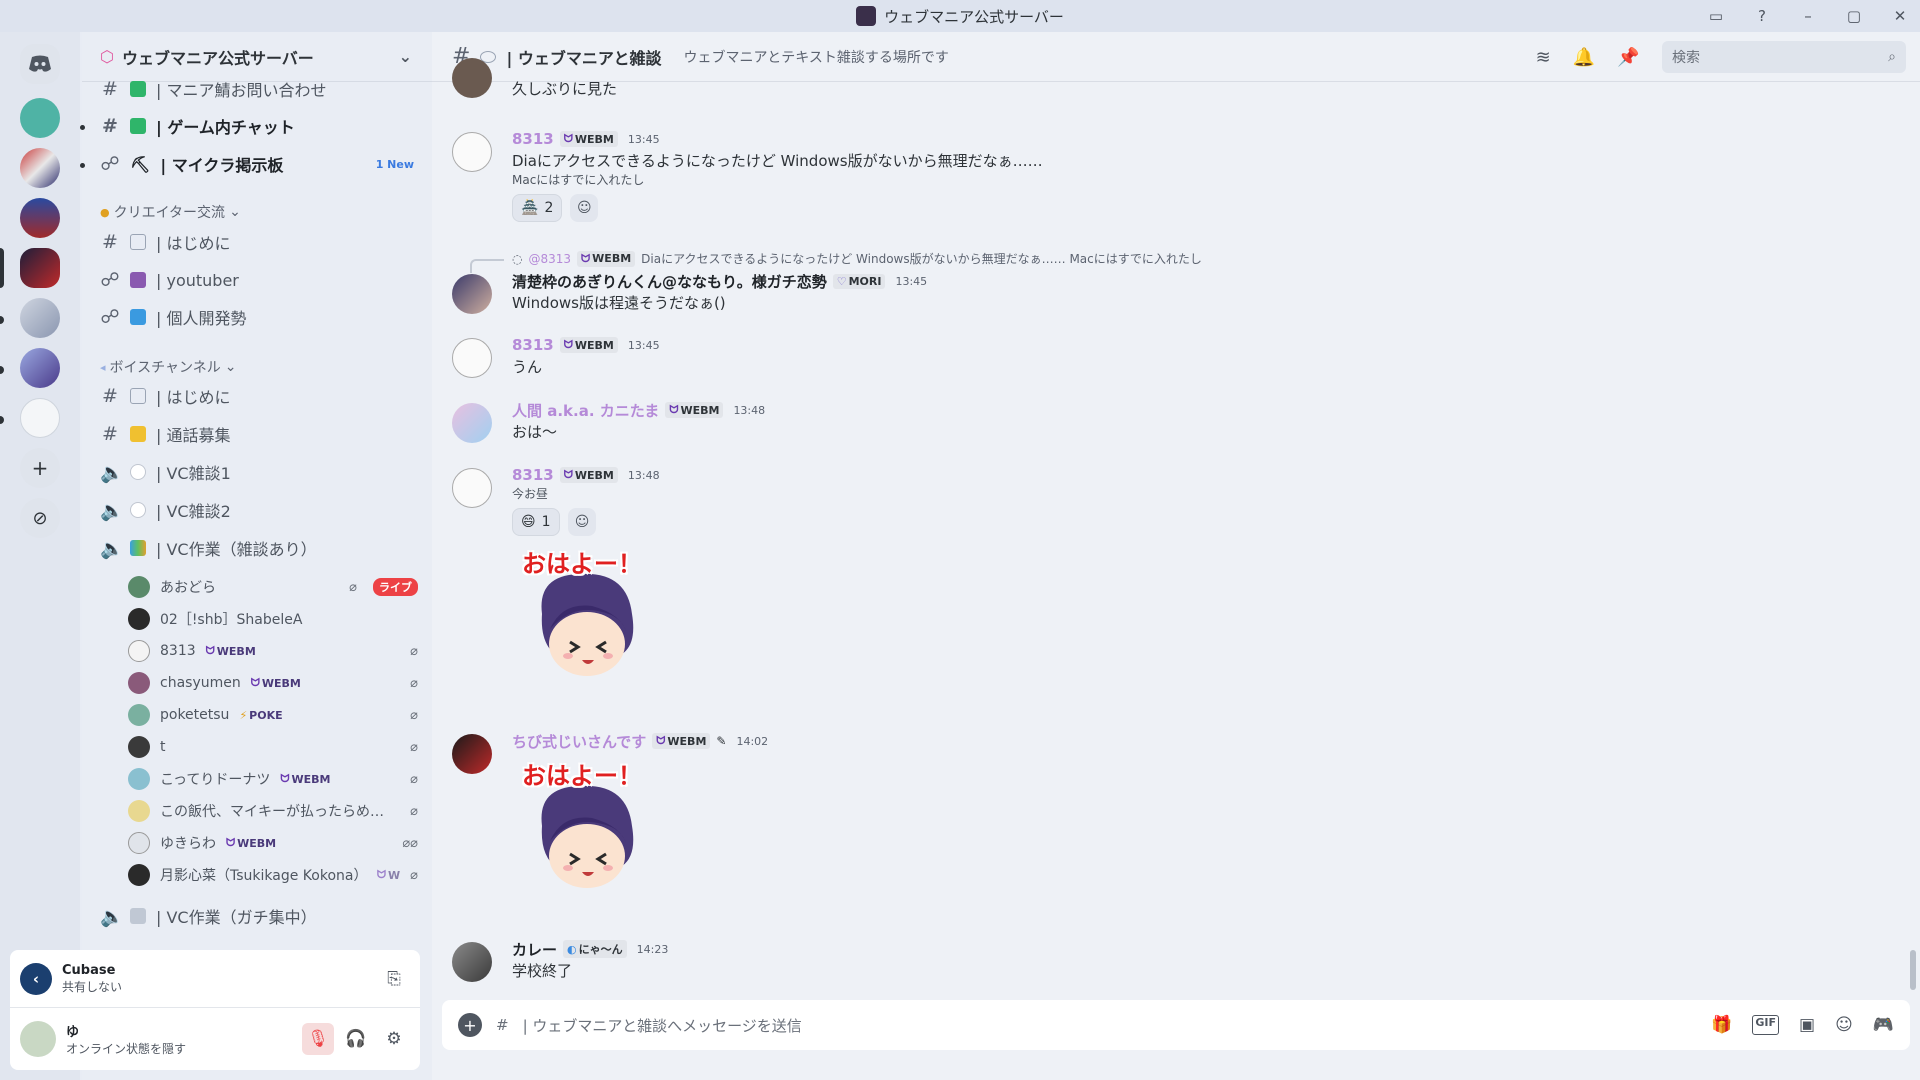 This screenshot has width=1920, height=1080. What do you see at coordinates (394, 1039) in the screenshot?
I see `settings-gear-icon: ⚙` at bounding box center [394, 1039].